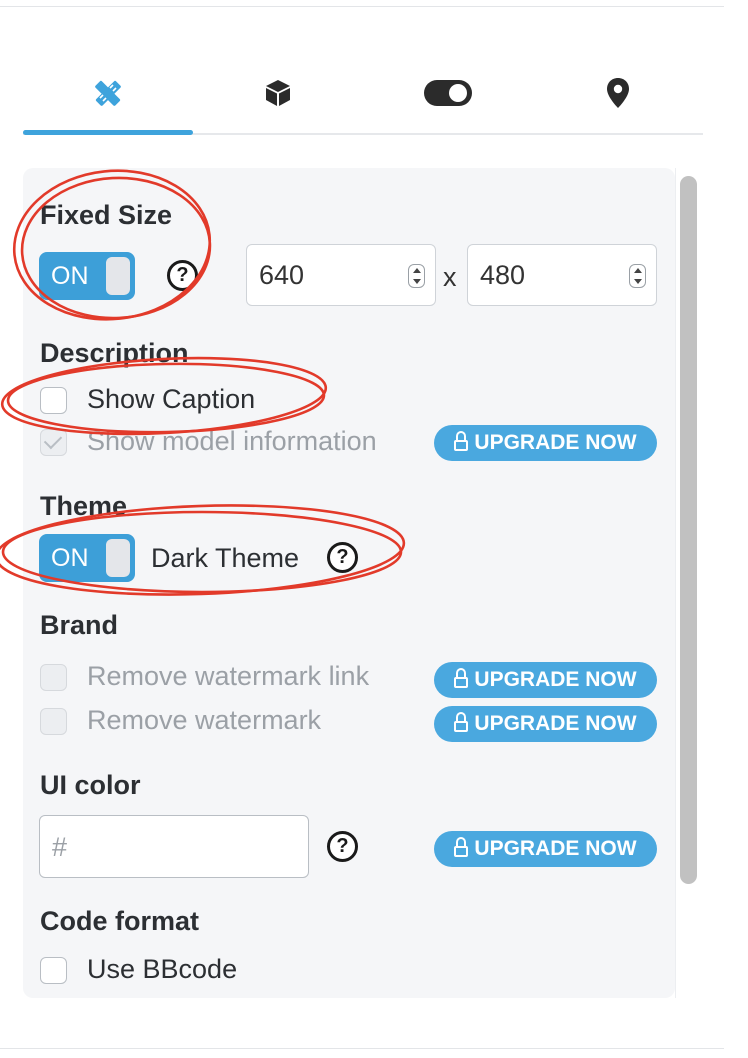  I want to click on tab-location, so click(618, 93).